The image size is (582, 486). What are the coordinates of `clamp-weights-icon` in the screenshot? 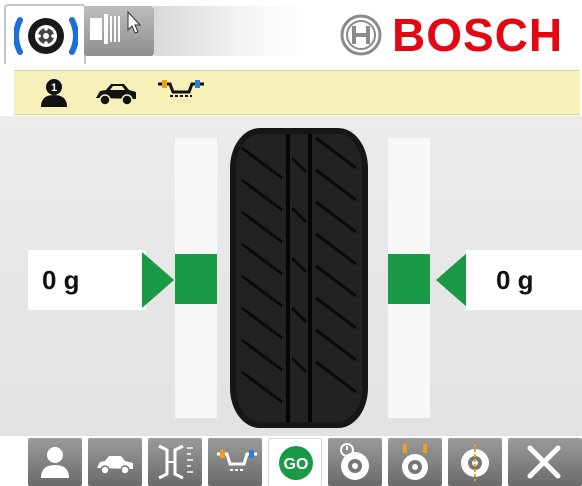 It's located at (237, 460).